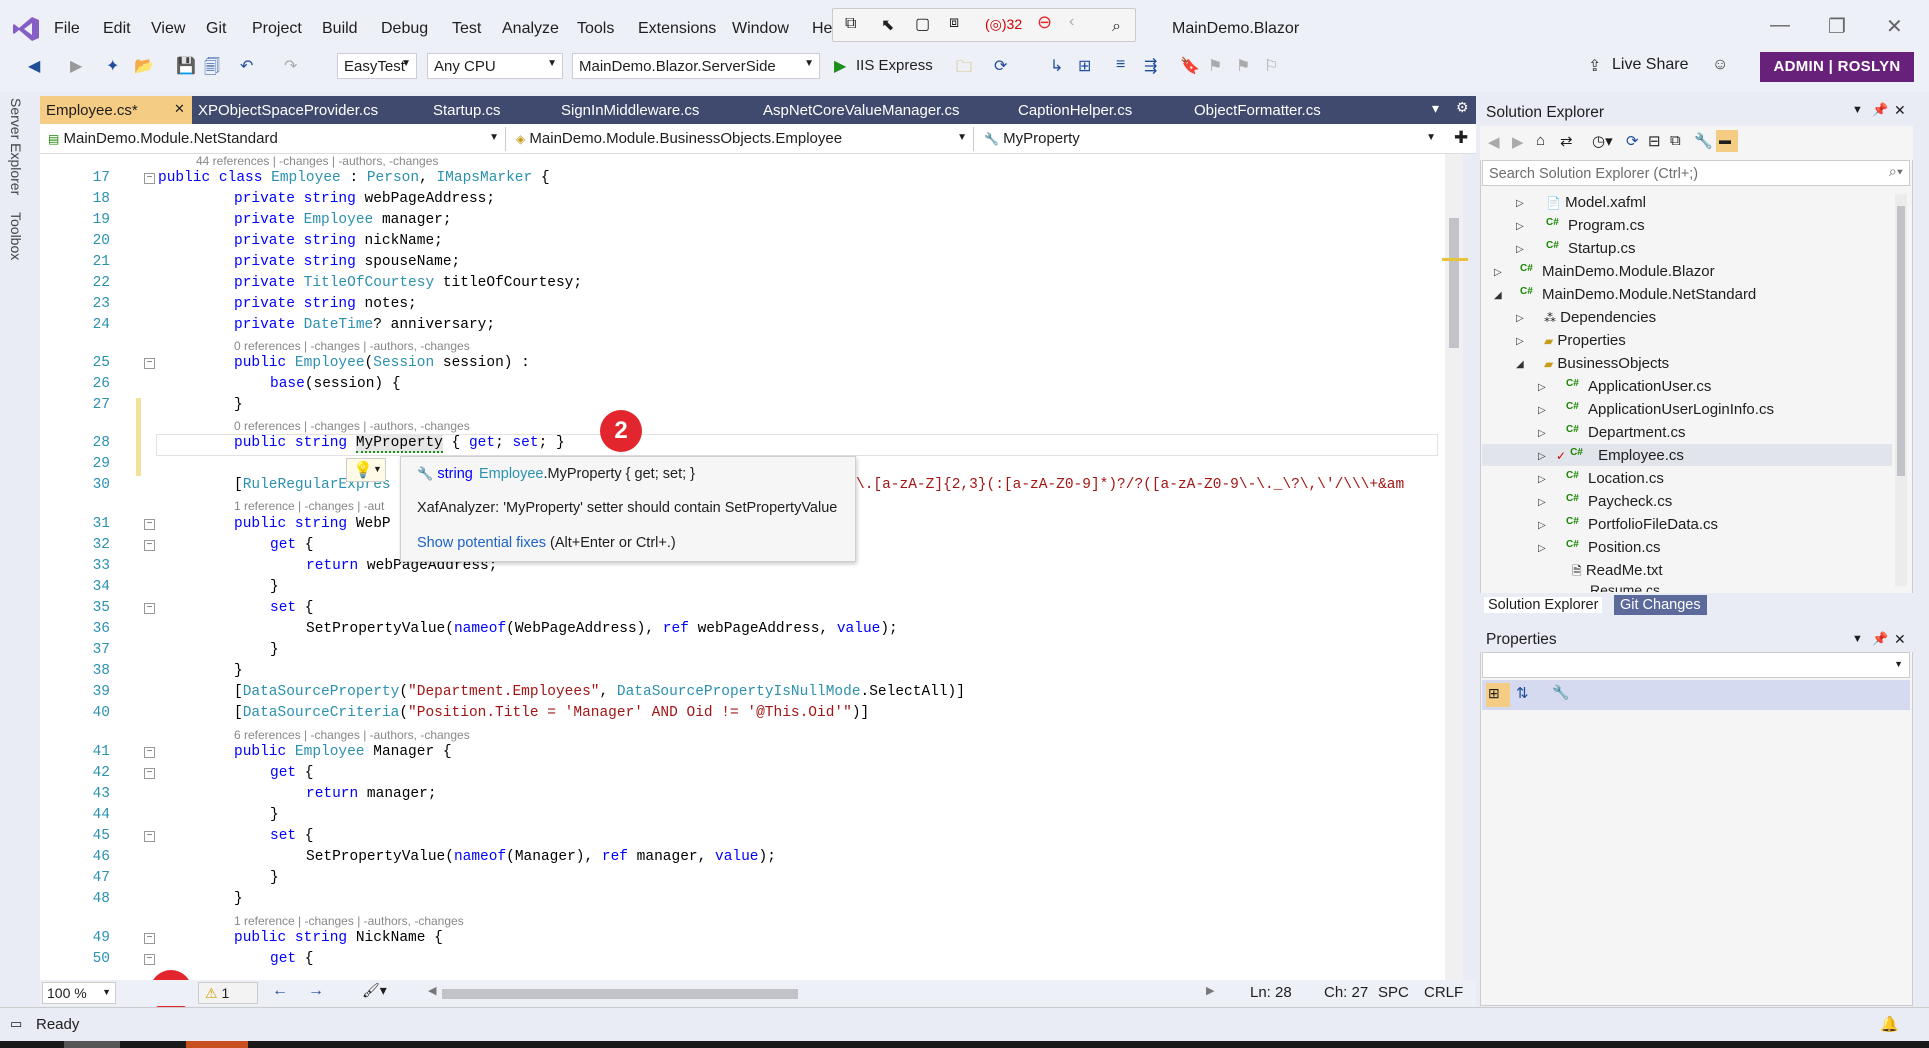  I want to click on navigate-back-icon: ◀, so click(34, 66).